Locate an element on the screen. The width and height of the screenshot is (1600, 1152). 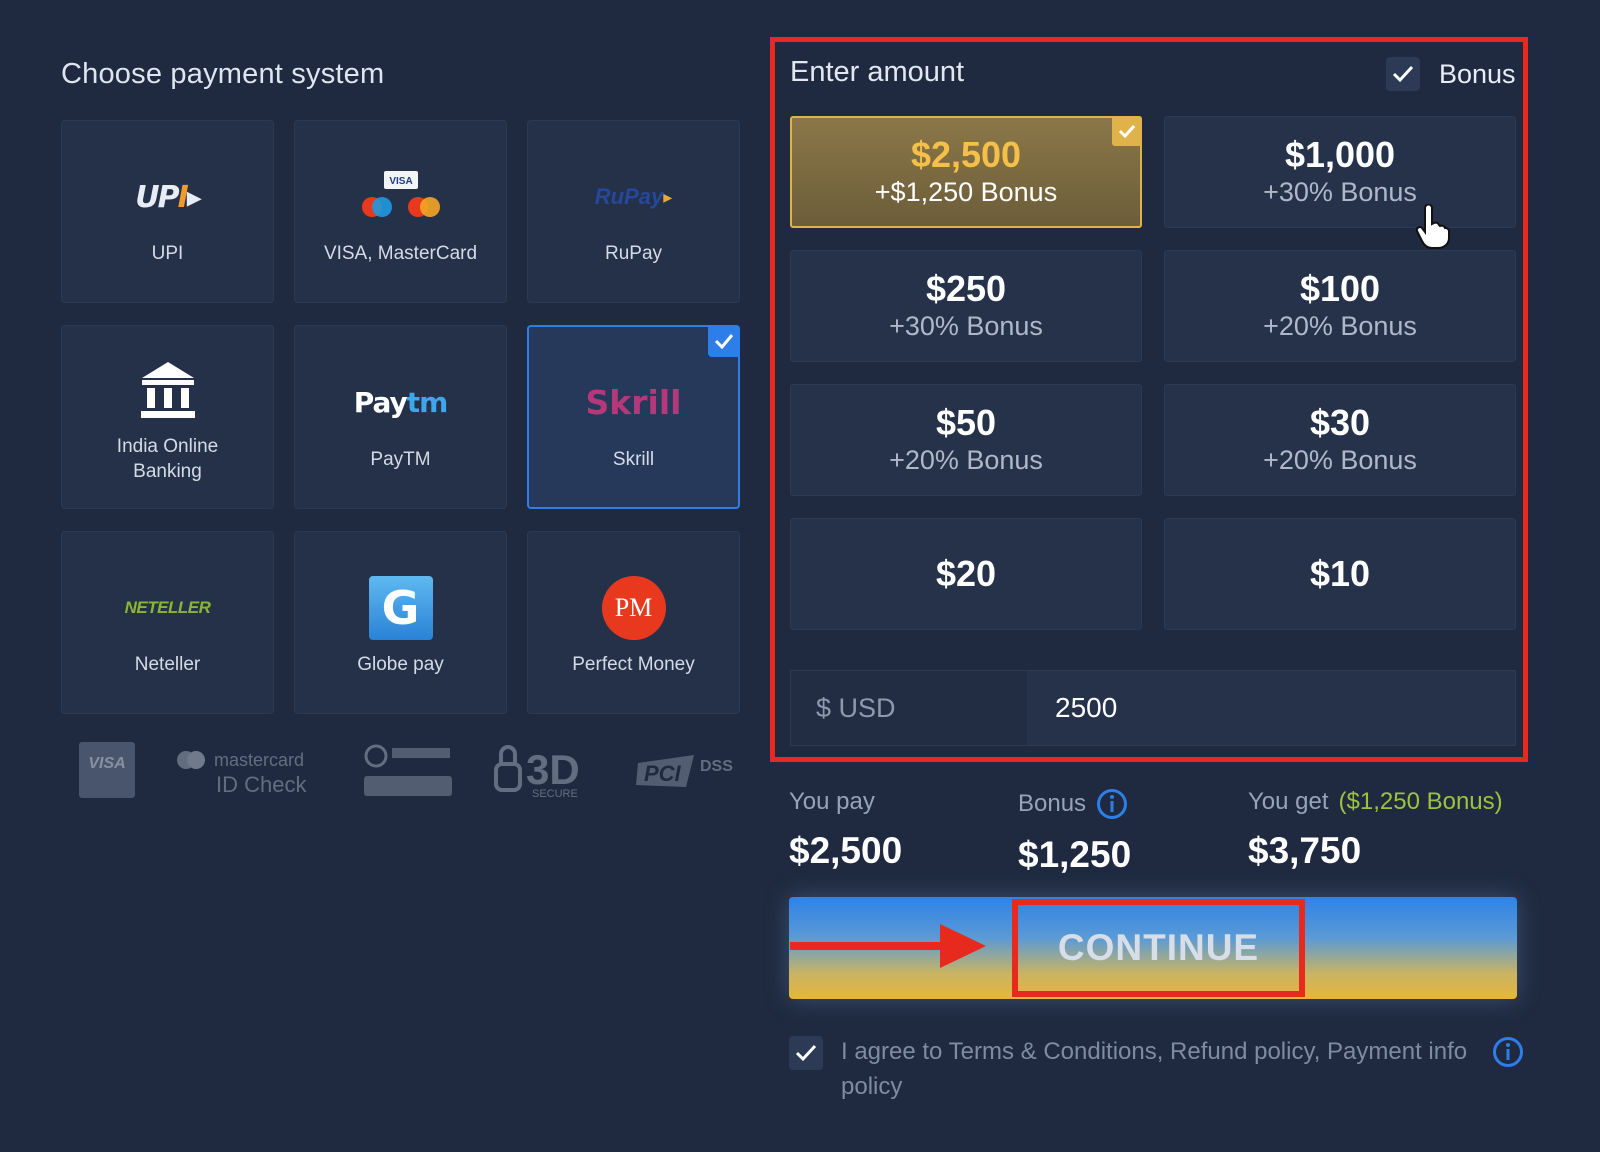
amount-option-250: $250 +30% Bonus is located at coordinates (966, 306).